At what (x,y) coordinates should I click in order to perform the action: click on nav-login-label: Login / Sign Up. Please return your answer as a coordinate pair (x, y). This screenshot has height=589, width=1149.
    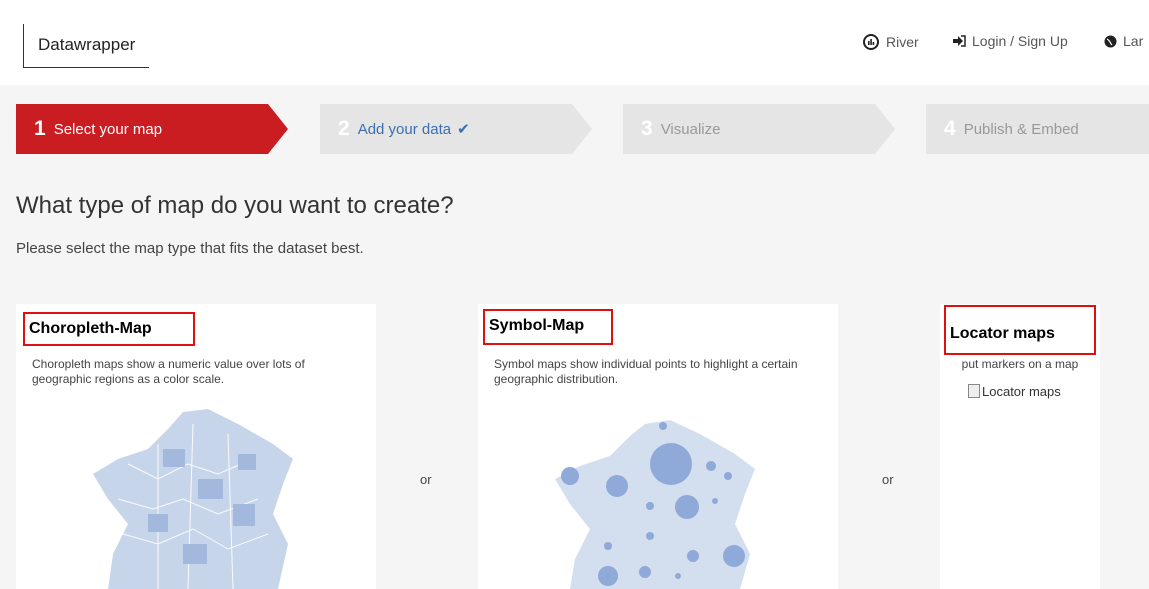
    Looking at the image, I should click on (1020, 41).